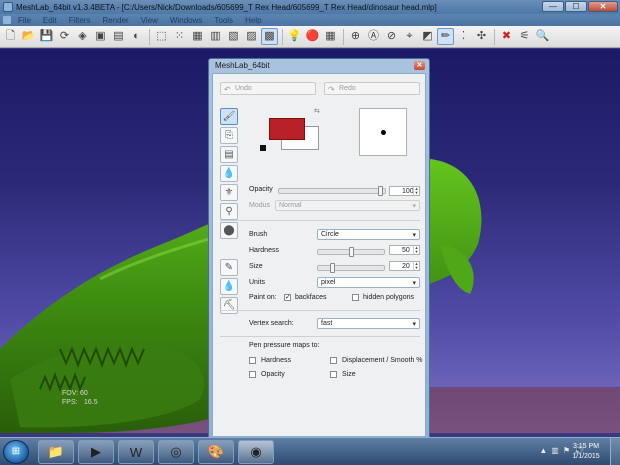 The width and height of the screenshot is (620, 465). What do you see at coordinates (229, 173) in the screenshot?
I see `fill-tool-icon: 💧` at bounding box center [229, 173].